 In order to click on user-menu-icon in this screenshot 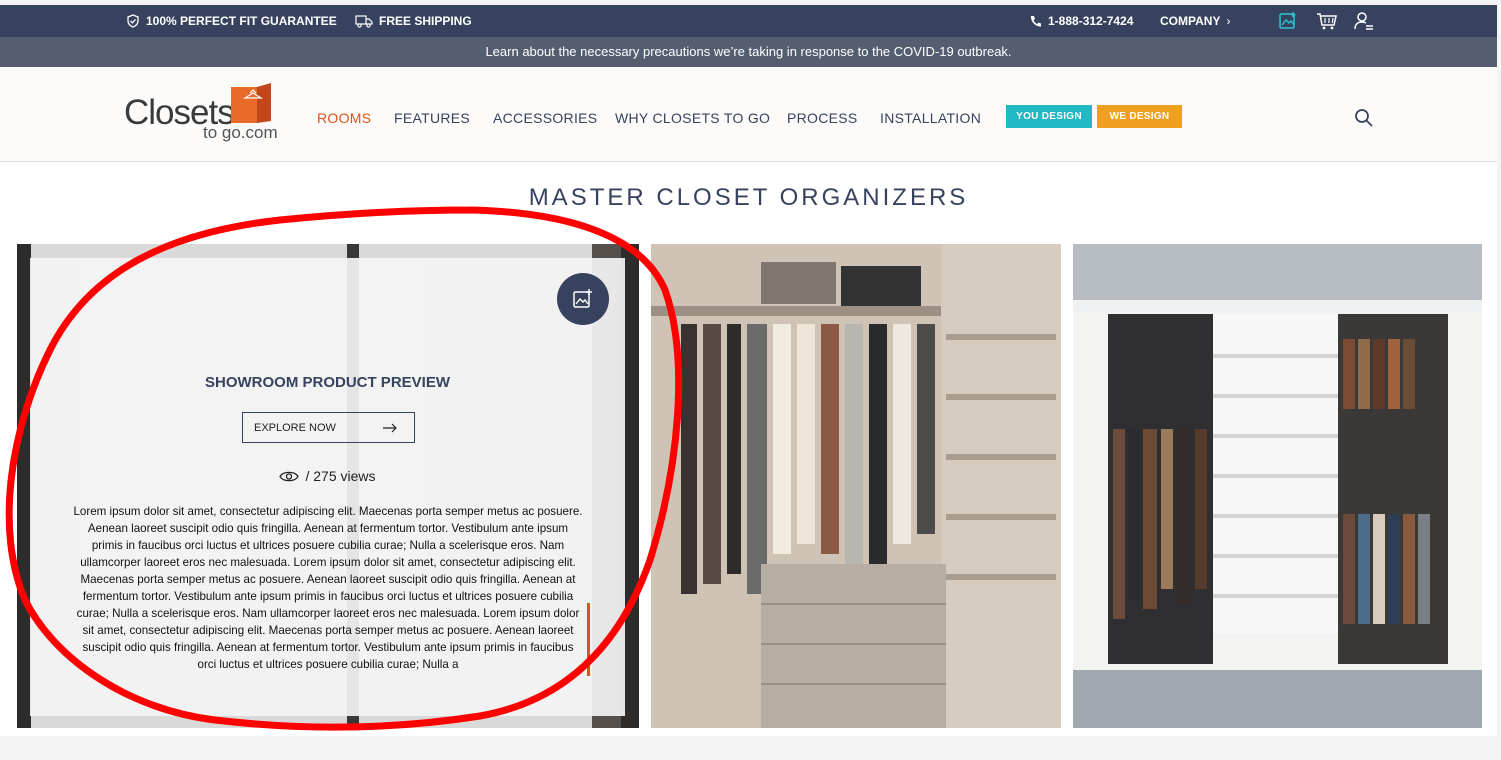, I will do `click(1363, 21)`.